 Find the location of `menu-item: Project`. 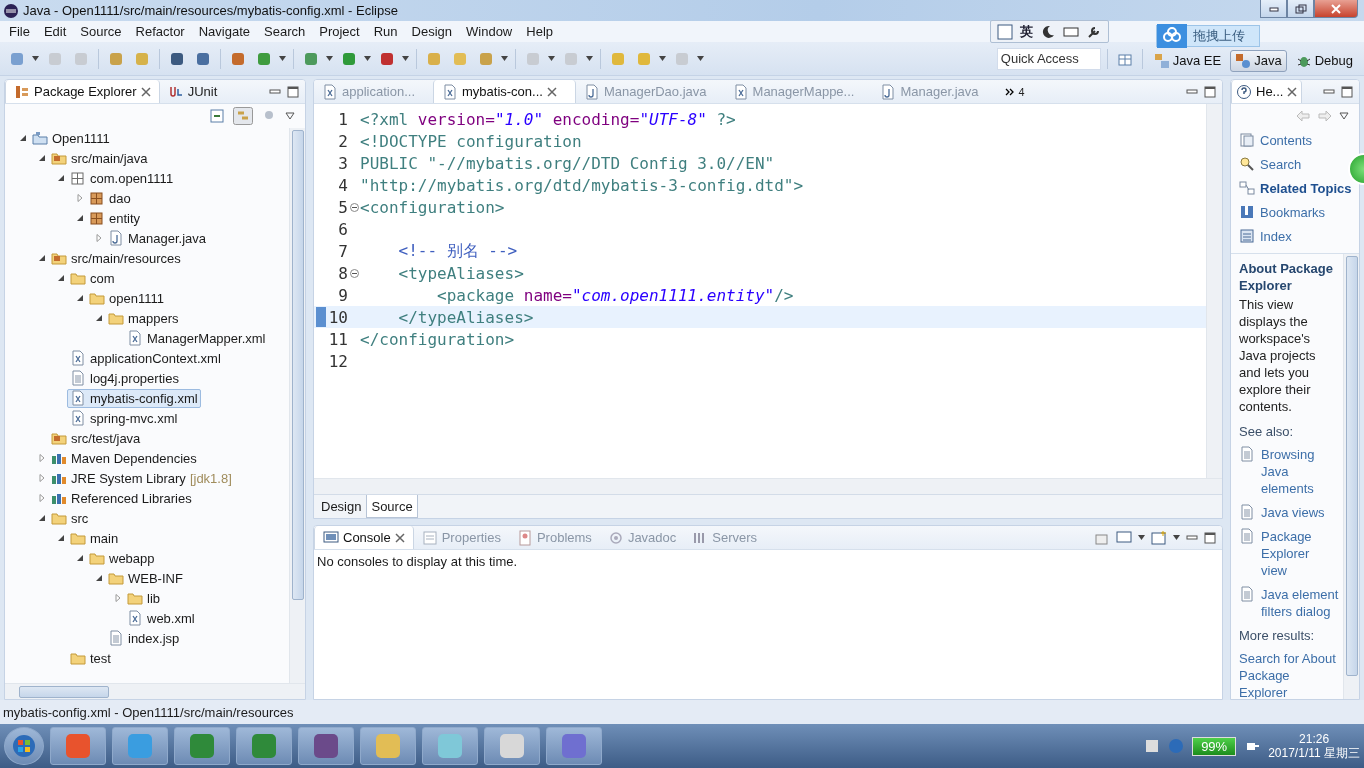

menu-item: Project is located at coordinates (339, 31).